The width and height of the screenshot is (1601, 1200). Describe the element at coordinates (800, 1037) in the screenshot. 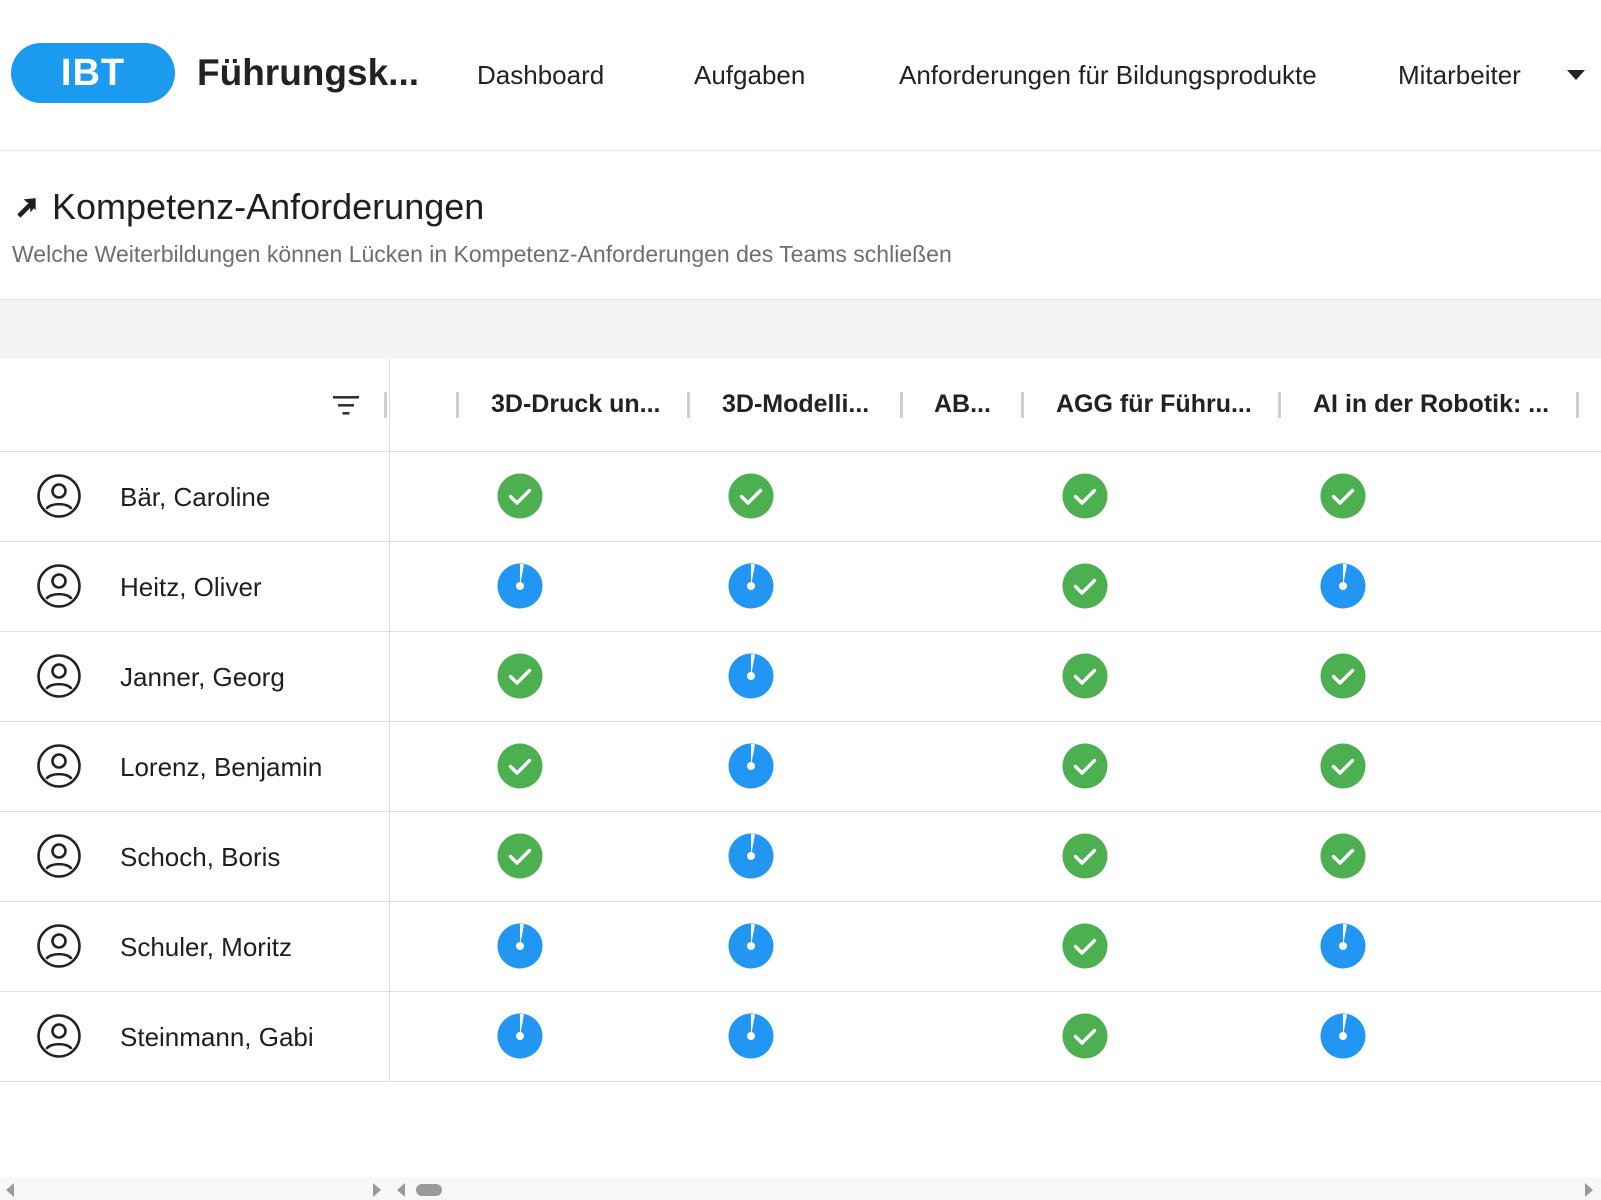

I see `table-row: Steinmann, Gabi` at that location.